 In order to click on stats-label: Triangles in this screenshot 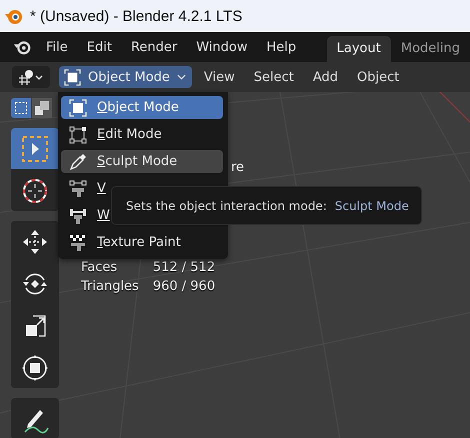, I will do `click(110, 286)`.